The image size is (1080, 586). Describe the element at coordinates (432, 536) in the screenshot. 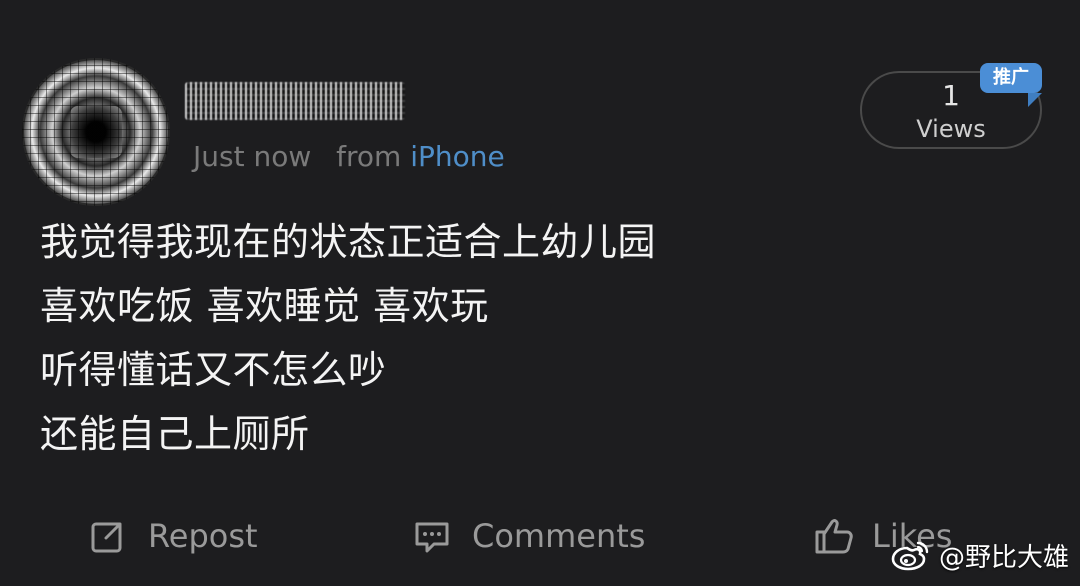

I see `comments-icon` at that location.